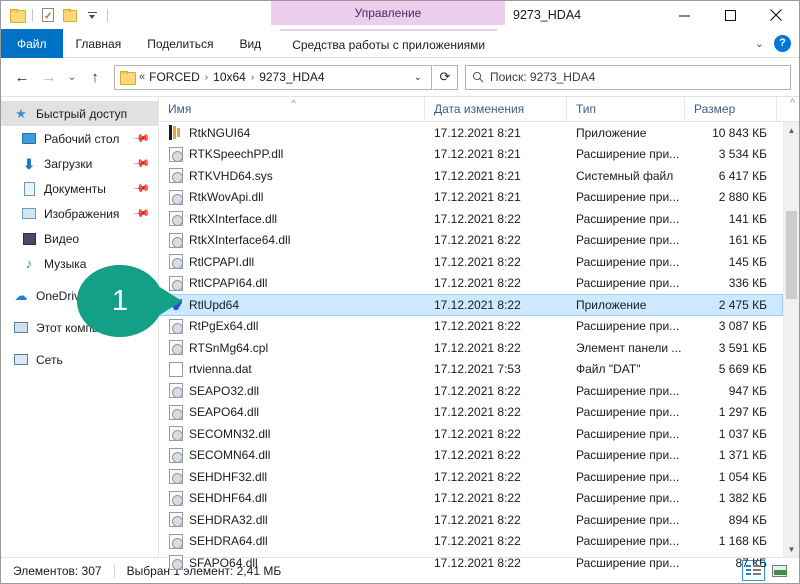 The width and height of the screenshot is (800, 584). What do you see at coordinates (180, 43) in the screenshot?
I see `tab-share: Поделиться` at bounding box center [180, 43].